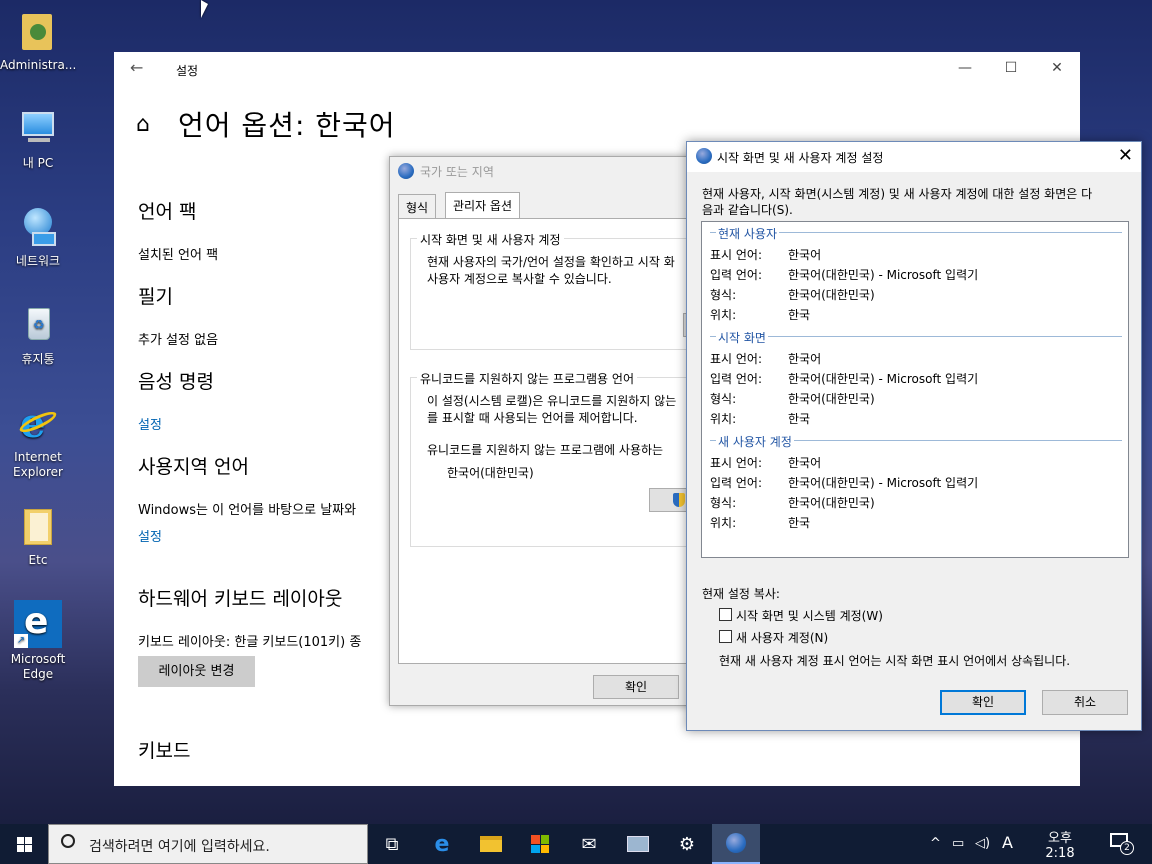  Describe the element at coordinates (176, 382) in the screenshot. I see `speech-heading: 음성 명령` at that location.